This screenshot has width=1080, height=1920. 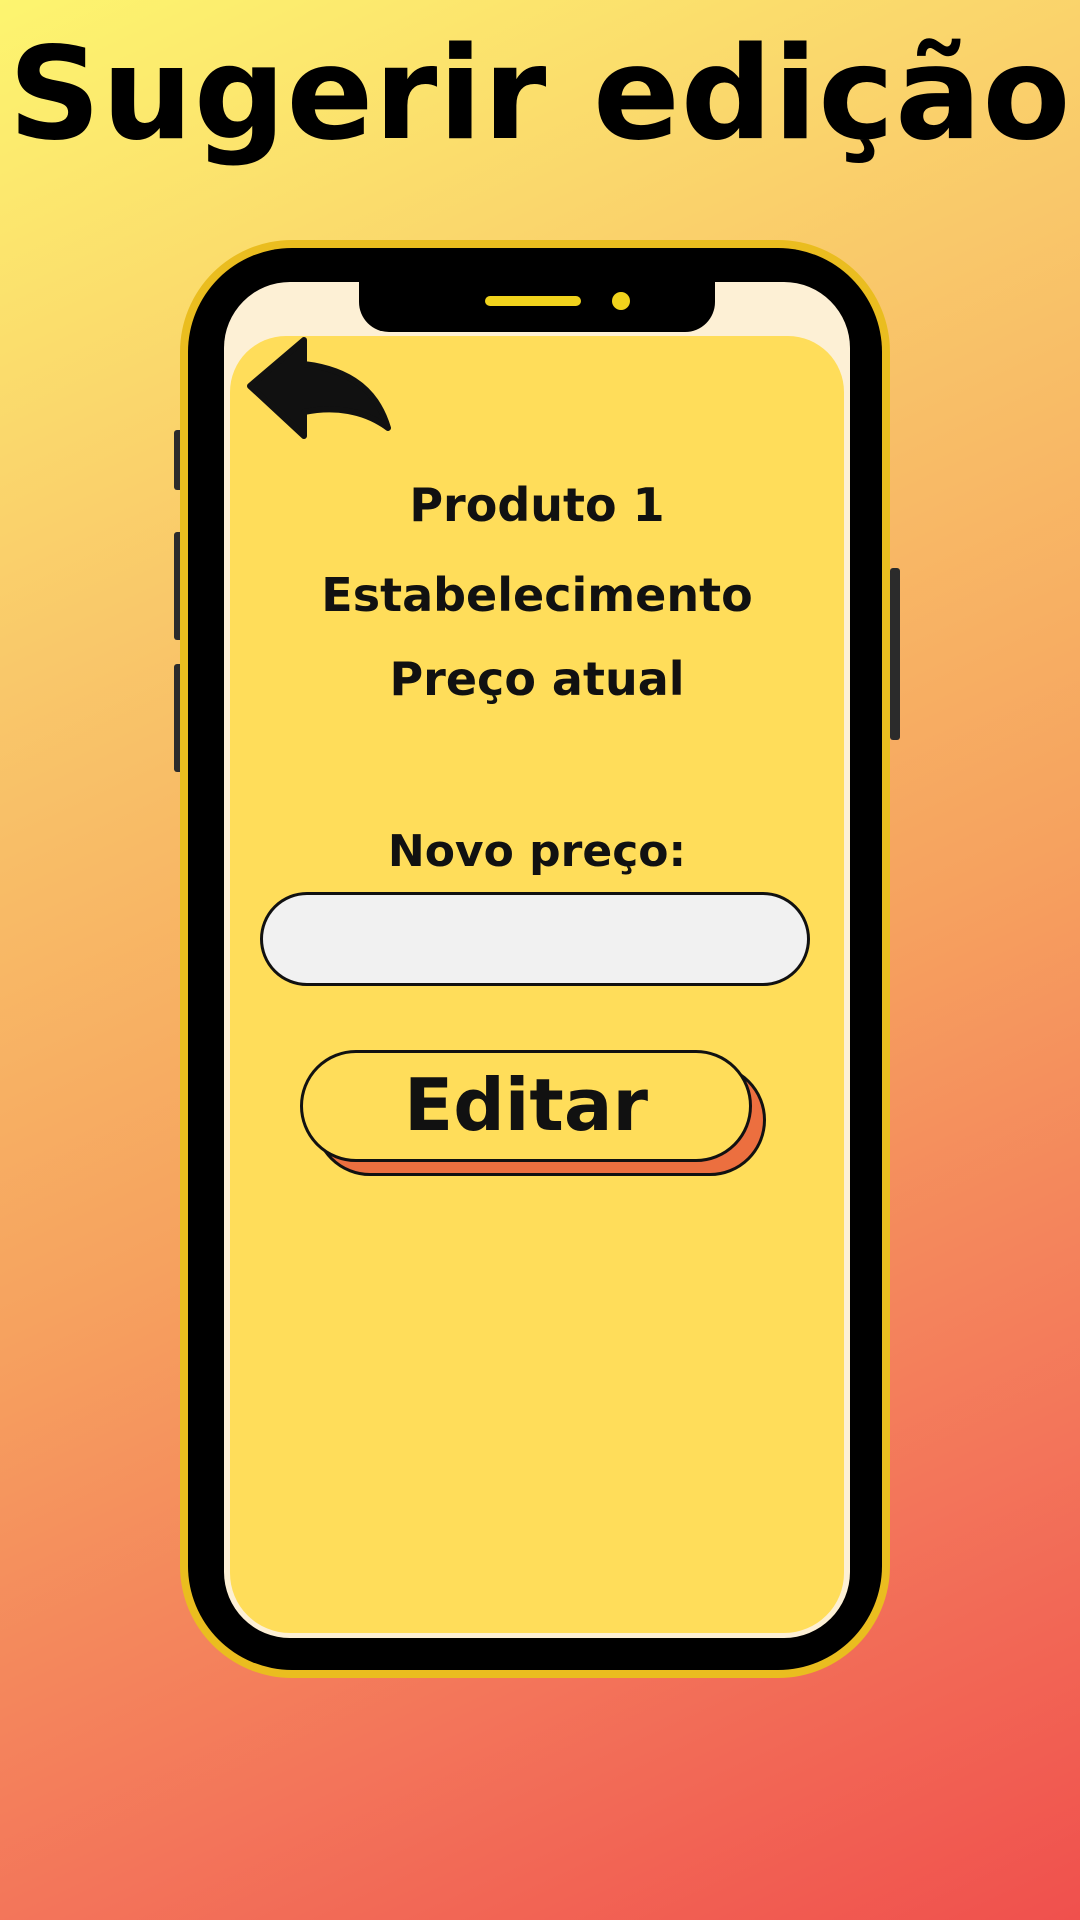 I want to click on phone-notch, so click(x=537, y=307).